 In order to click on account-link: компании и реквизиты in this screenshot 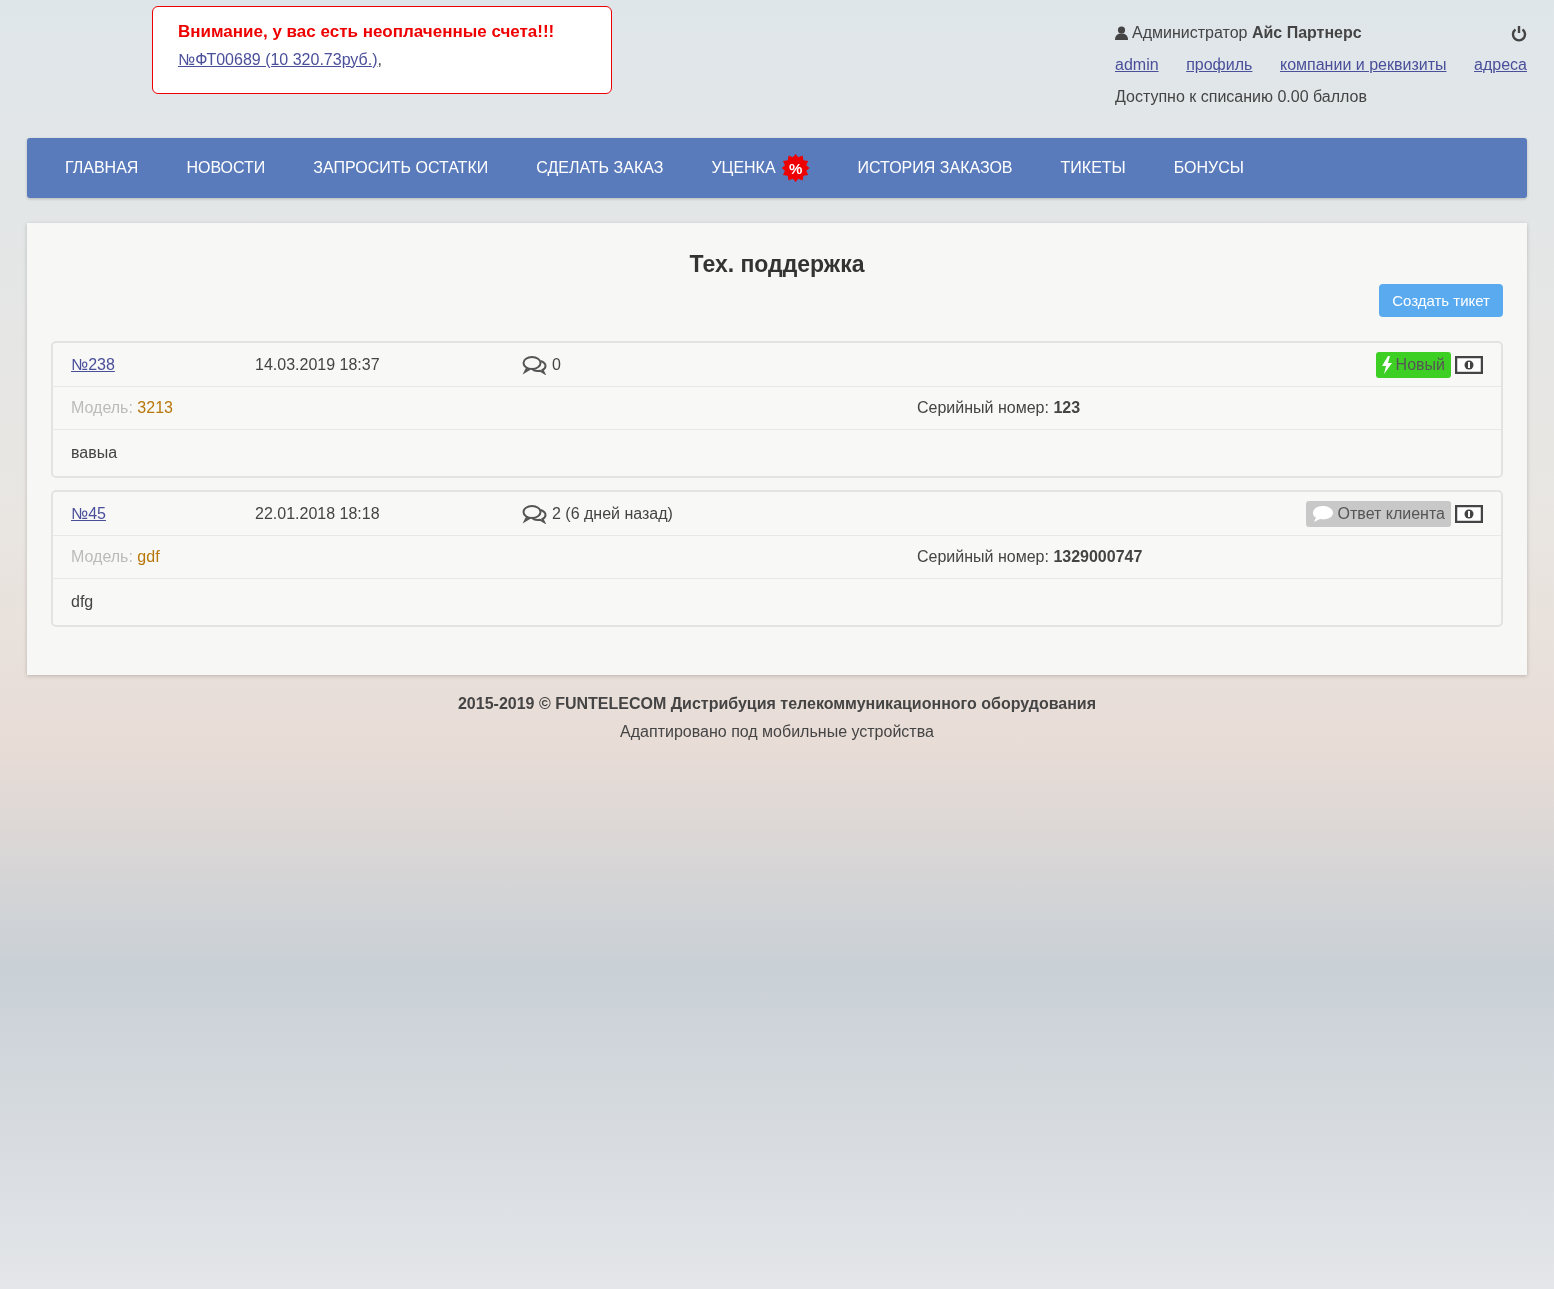, I will do `click(1363, 65)`.